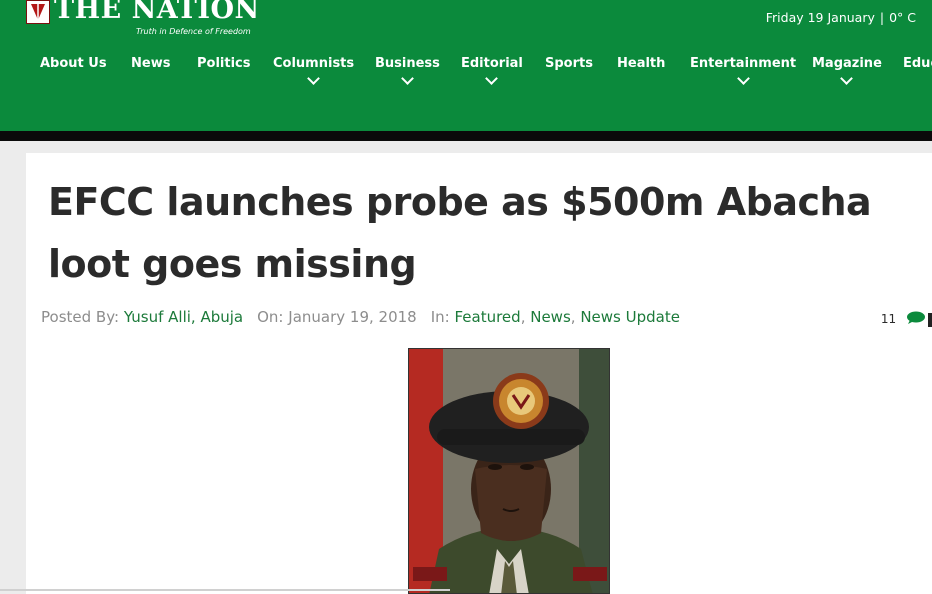 This screenshot has width=932, height=594. What do you see at coordinates (930, 319) in the screenshot?
I see `share-icon` at bounding box center [930, 319].